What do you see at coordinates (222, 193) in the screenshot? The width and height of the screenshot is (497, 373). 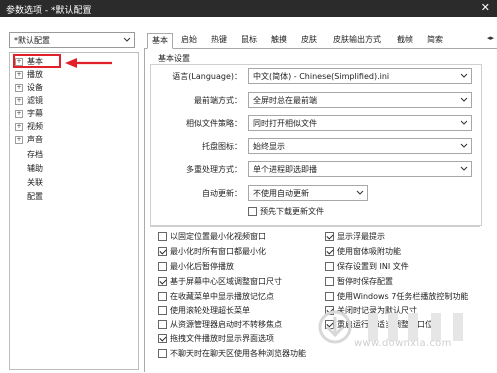 I see `auto-update-label: 自动更新：` at bounding box center [222, 193].